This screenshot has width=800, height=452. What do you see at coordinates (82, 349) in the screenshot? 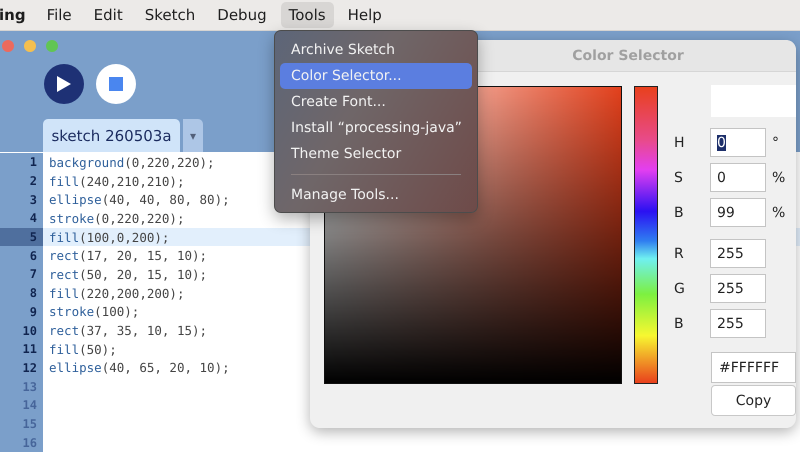
I see `code-line: fill(50);` at bounding box center [82, 349].